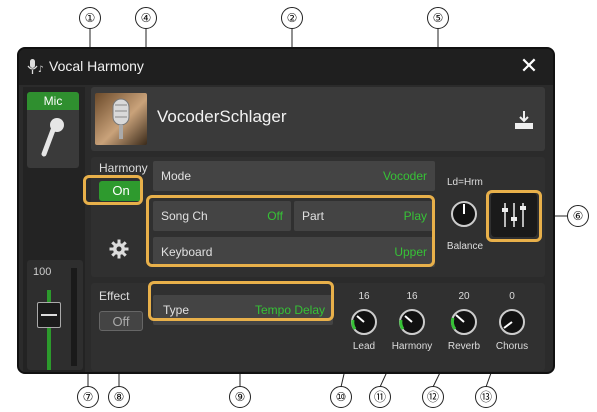 The width and height of the screenshot is (597, 412). Describe the element at coordinates (119, 397) in the screenshot. I see `callout-8: ⑧` at that location.